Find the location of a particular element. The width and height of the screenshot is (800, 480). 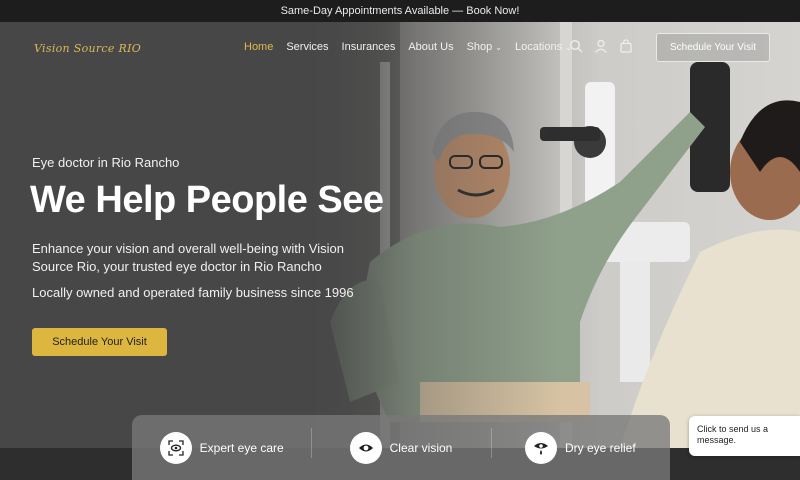

feature-clear-vision: Clear vision is located at coordinates (400, 445).